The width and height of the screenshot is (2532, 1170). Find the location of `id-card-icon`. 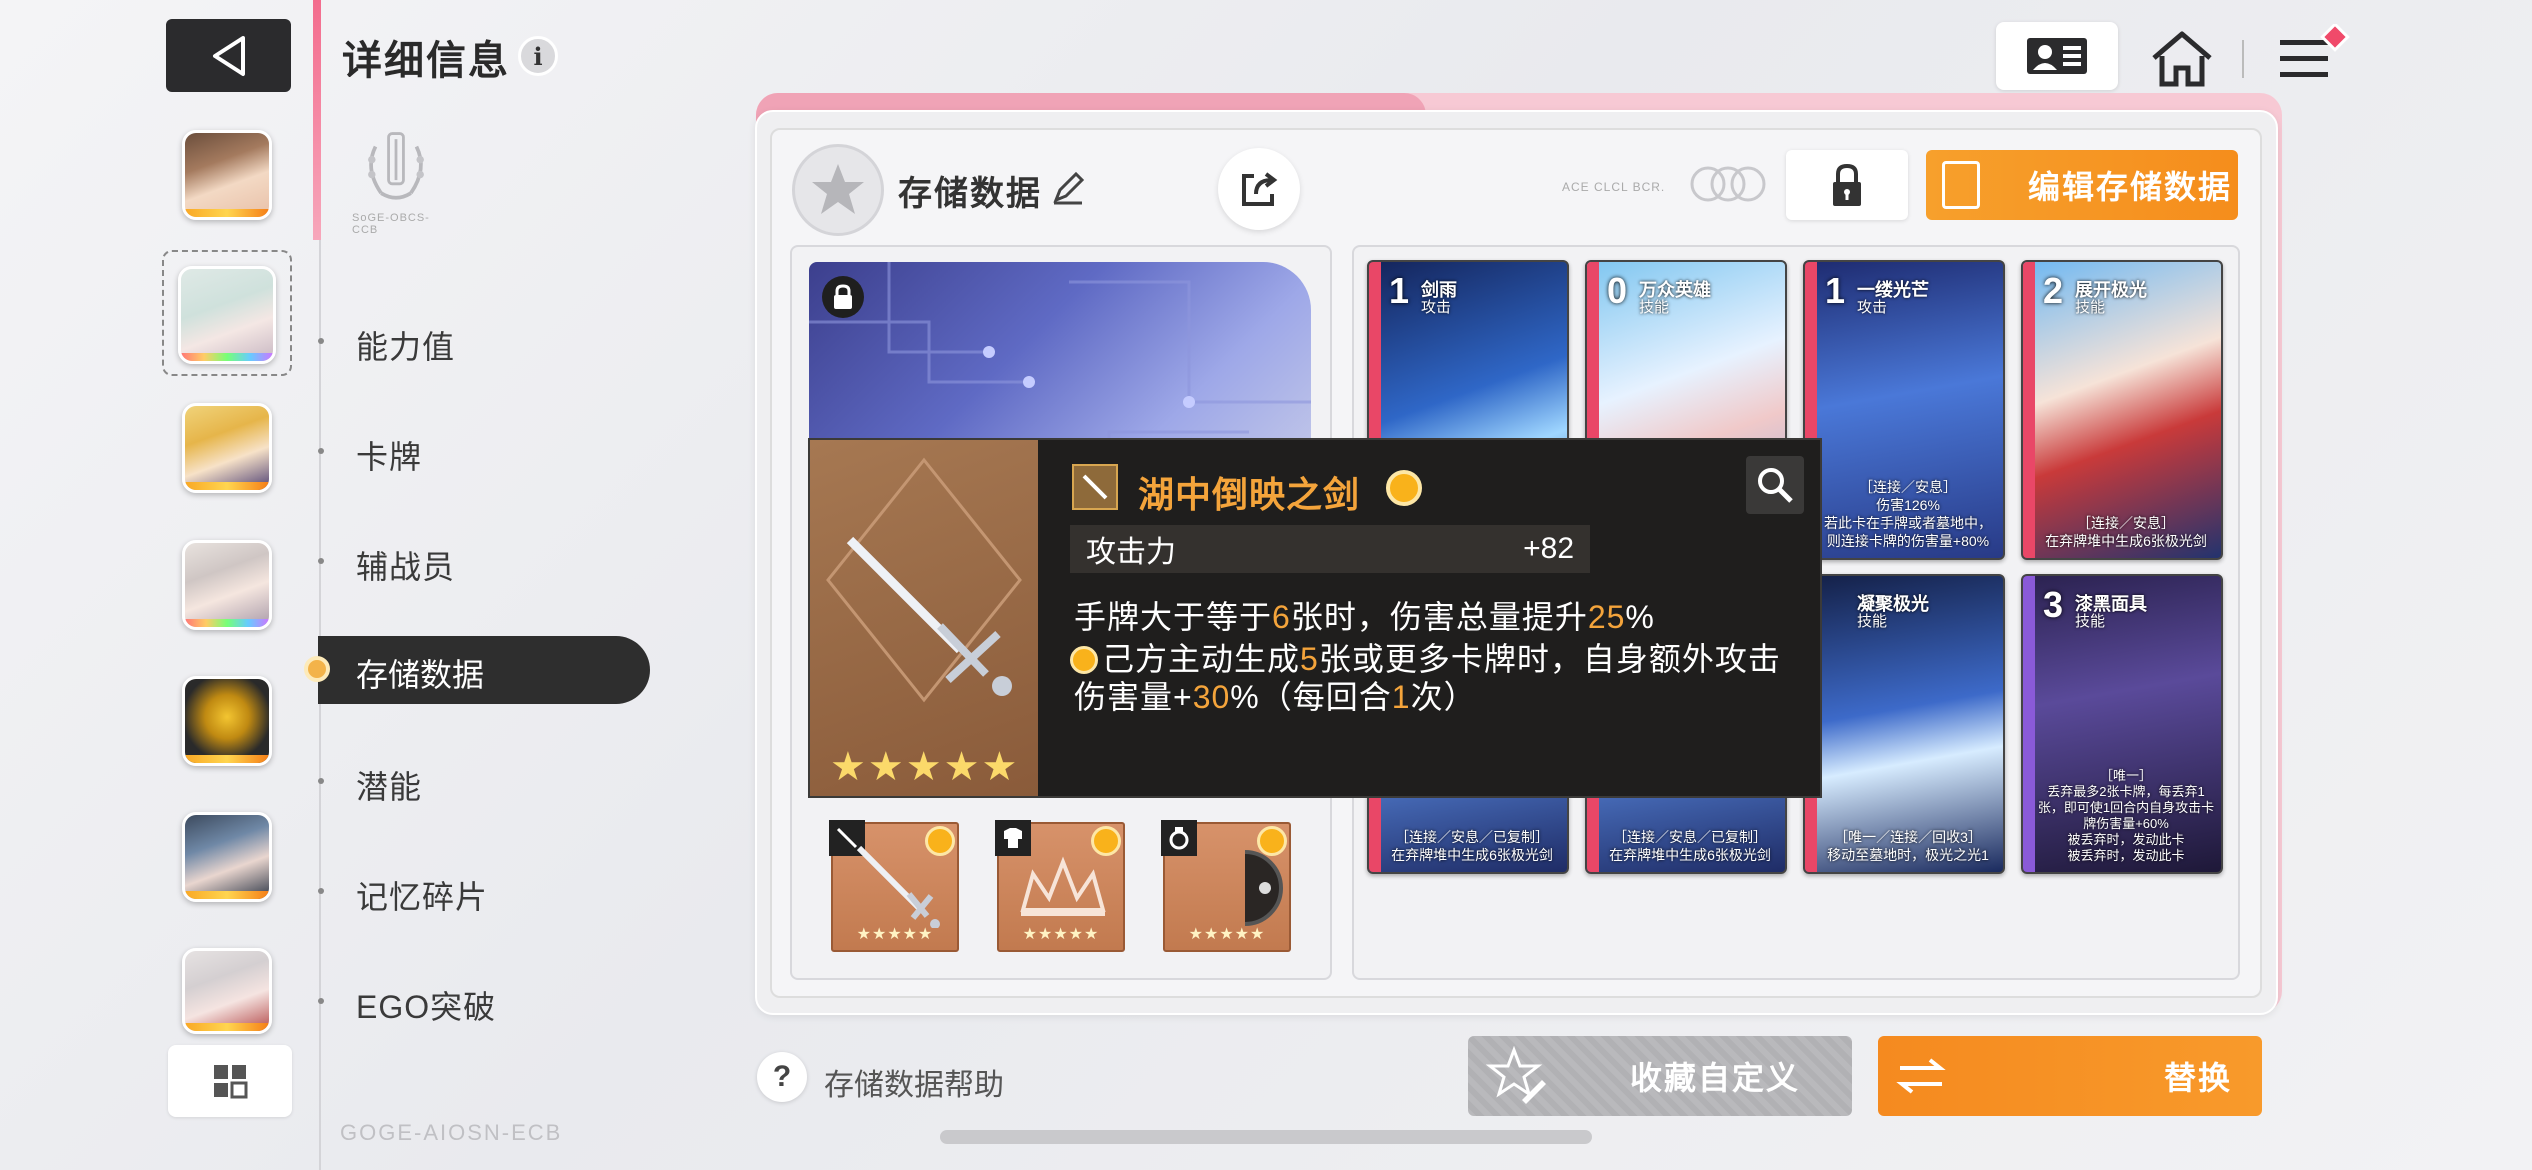

id-card-icon is located at coordinates (2057, 56).